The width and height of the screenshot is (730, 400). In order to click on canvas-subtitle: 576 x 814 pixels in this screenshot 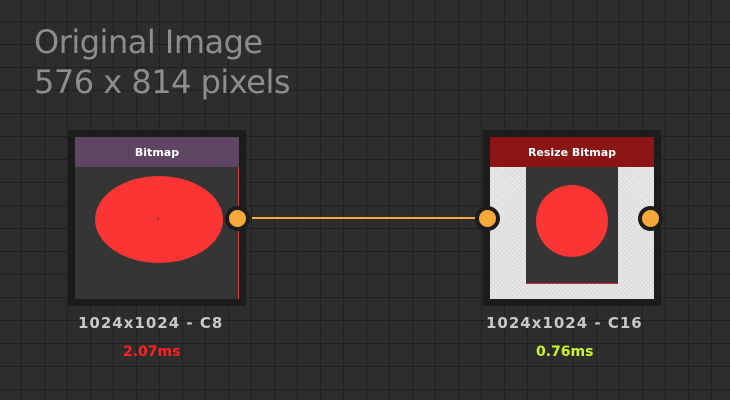, I will do `click(162, 82)`.